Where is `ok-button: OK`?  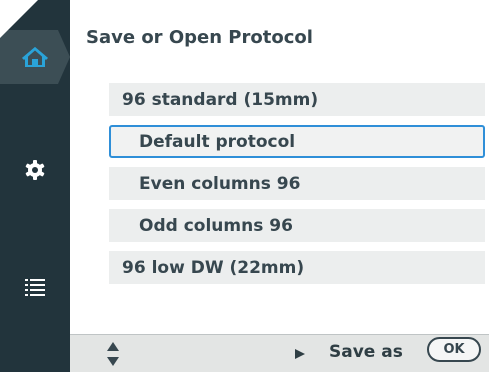
ok-button: OK is located at coordinates (454, 349).